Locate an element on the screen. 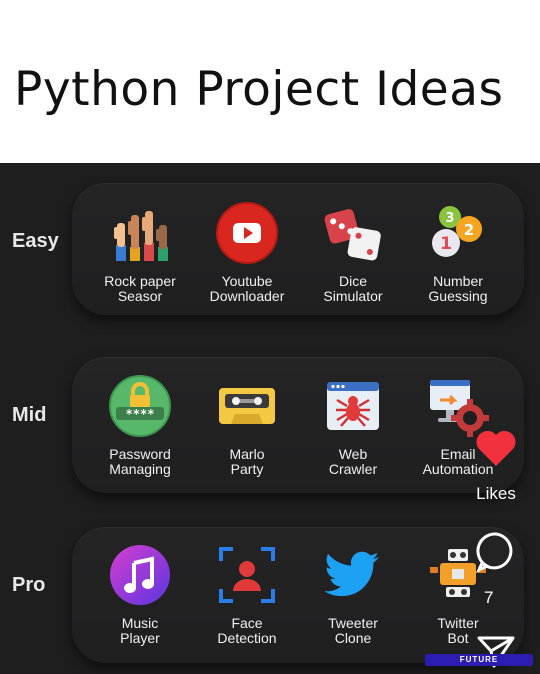 The width and height of the screenshot is (540, 674). idea-dice-simulator: Dice Simulator is located at coordinates (353, 252).